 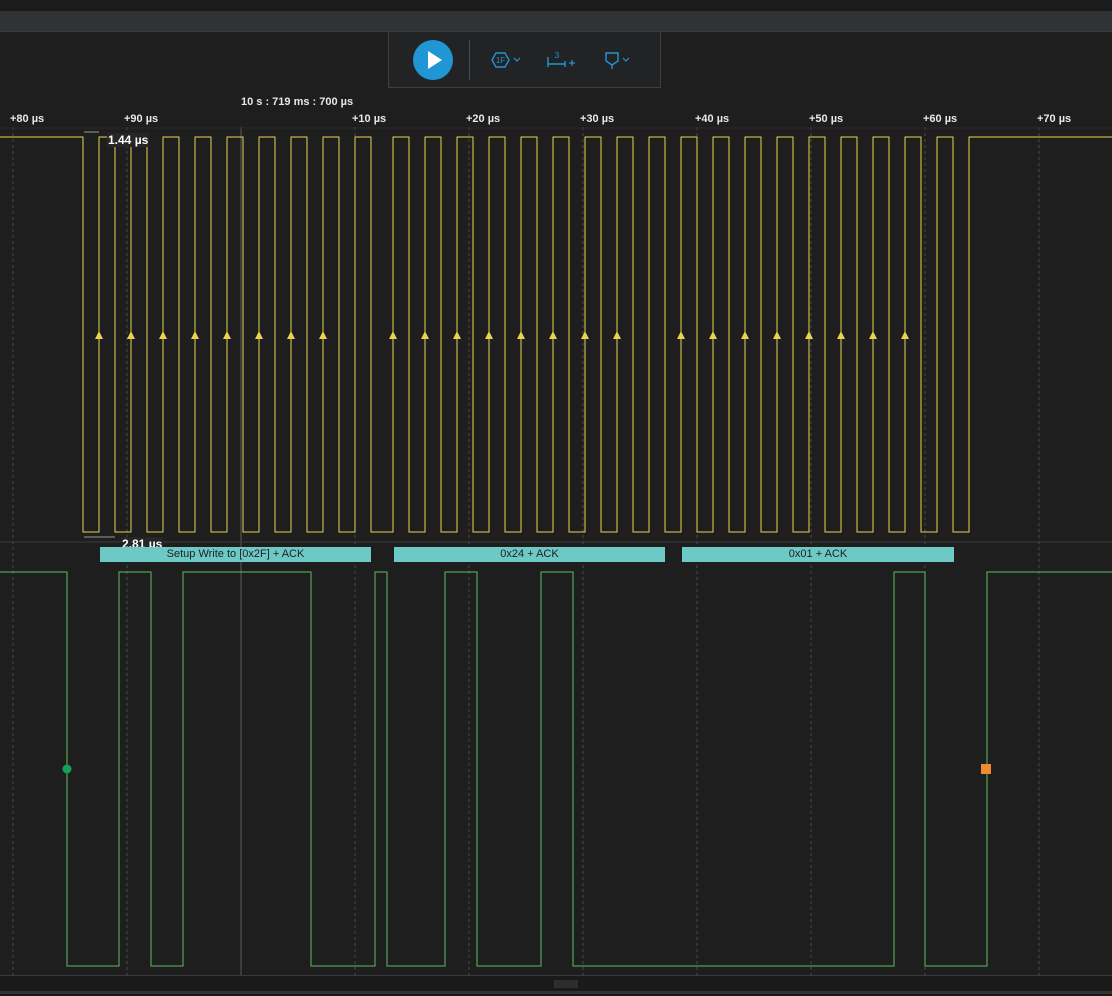 What do you see at coordinates (940, 119) in the screenshot?
I see `tick-label: +60 µs` at bounding box center [940, 119].